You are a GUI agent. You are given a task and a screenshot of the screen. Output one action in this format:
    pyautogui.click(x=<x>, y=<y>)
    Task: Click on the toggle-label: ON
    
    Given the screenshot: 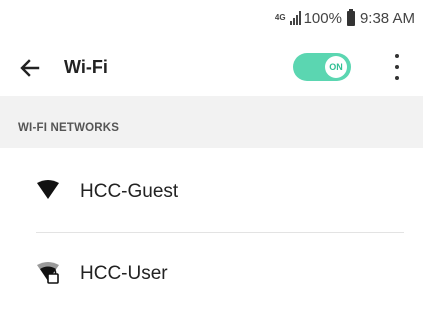 What is the action you would take?
    pyautogui.click(x=336, y=67)
    